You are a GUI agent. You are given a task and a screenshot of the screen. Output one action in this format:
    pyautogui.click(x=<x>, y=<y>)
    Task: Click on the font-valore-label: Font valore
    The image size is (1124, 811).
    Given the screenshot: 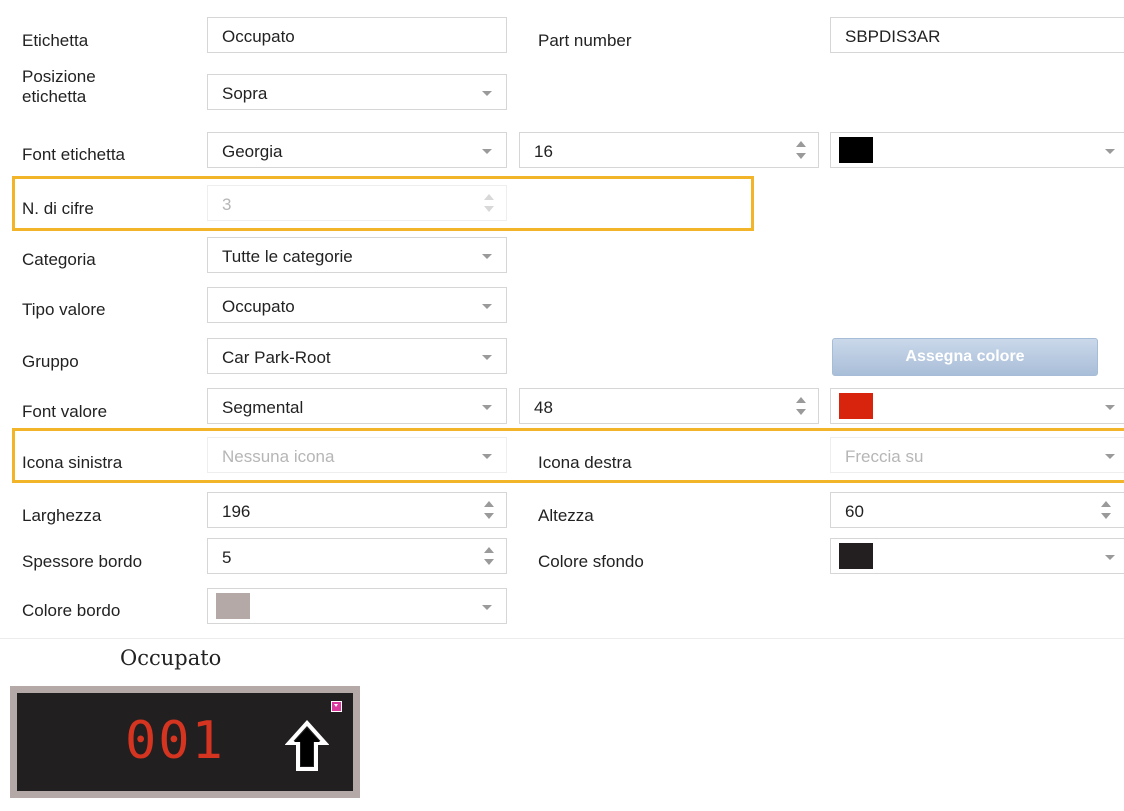 What is the action you would take?
    pyautogui.click(x=65, y=411)
    